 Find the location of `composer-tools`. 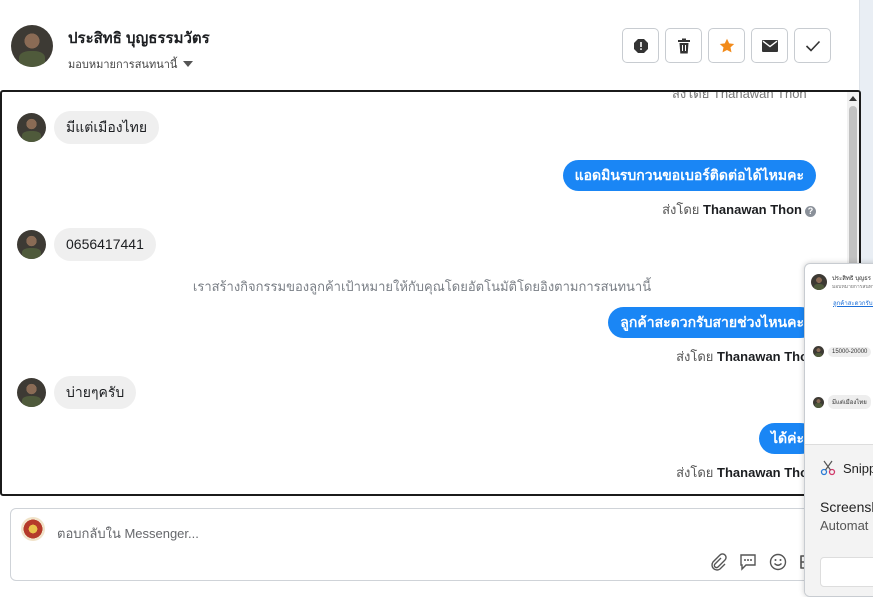

composer-tools is located at coordinates (760, 562).